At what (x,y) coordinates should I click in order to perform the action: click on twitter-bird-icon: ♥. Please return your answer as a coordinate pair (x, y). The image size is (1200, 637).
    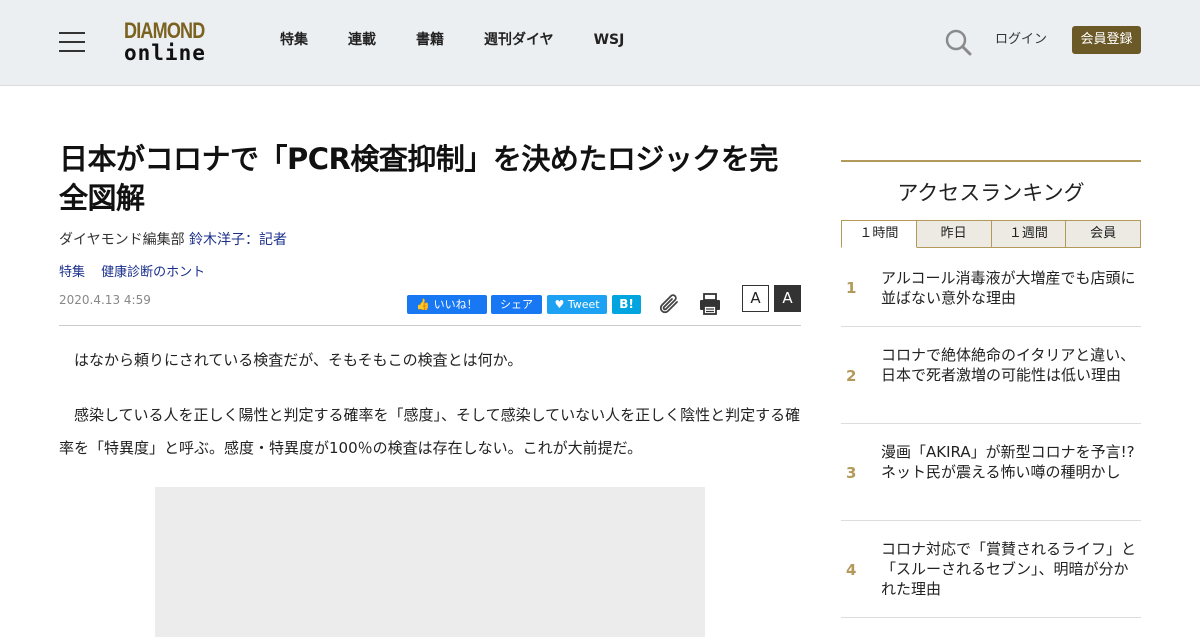
    Looking at the image, I should click on (559, 304).